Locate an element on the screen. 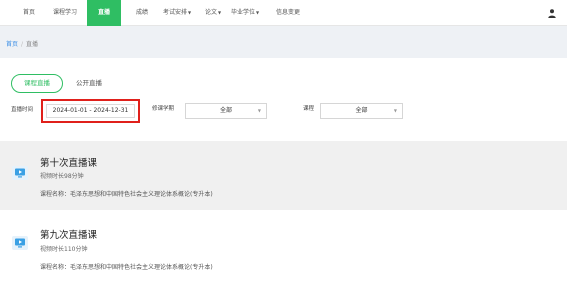 Image resolution: width=567 pixels, height=287 pixels. term-select: 全部 ▼ is located at coordinates (226, 111).